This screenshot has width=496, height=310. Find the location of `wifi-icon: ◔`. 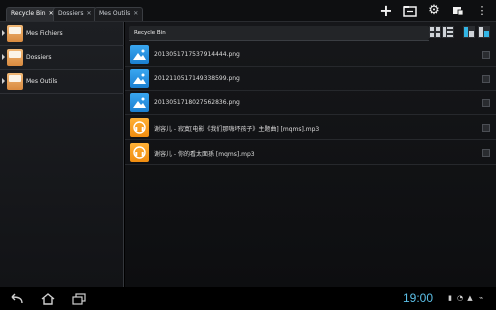

wifi-icon: ◔ is located at coordinates (460, 298).